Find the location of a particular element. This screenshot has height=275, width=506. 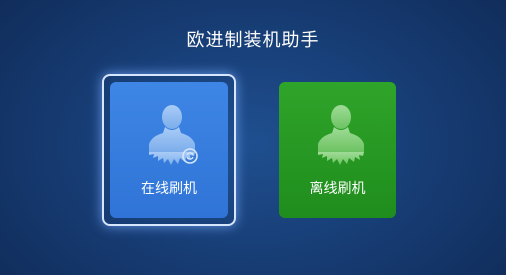

offline-flash-label: 离线刷机 is located at coordinates (337, 189).